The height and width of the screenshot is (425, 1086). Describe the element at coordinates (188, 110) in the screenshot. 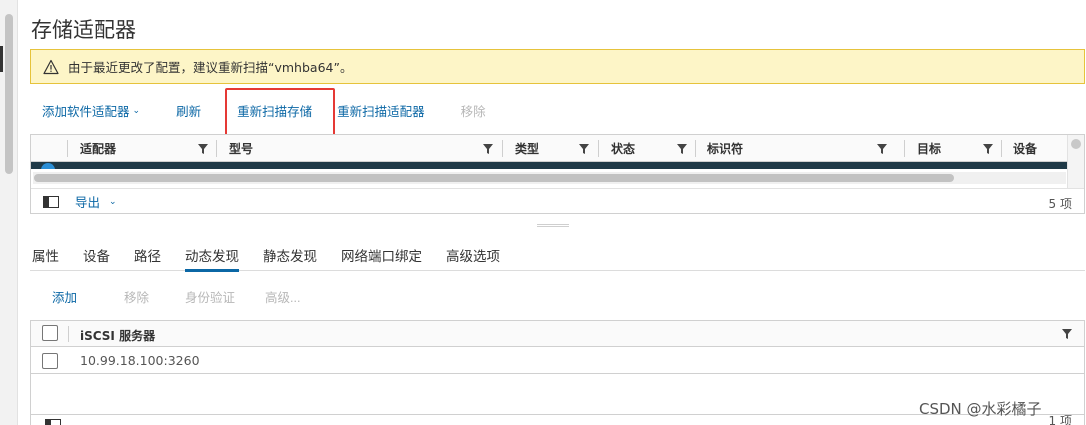

I see `refresh-button: 刷新` at that location.